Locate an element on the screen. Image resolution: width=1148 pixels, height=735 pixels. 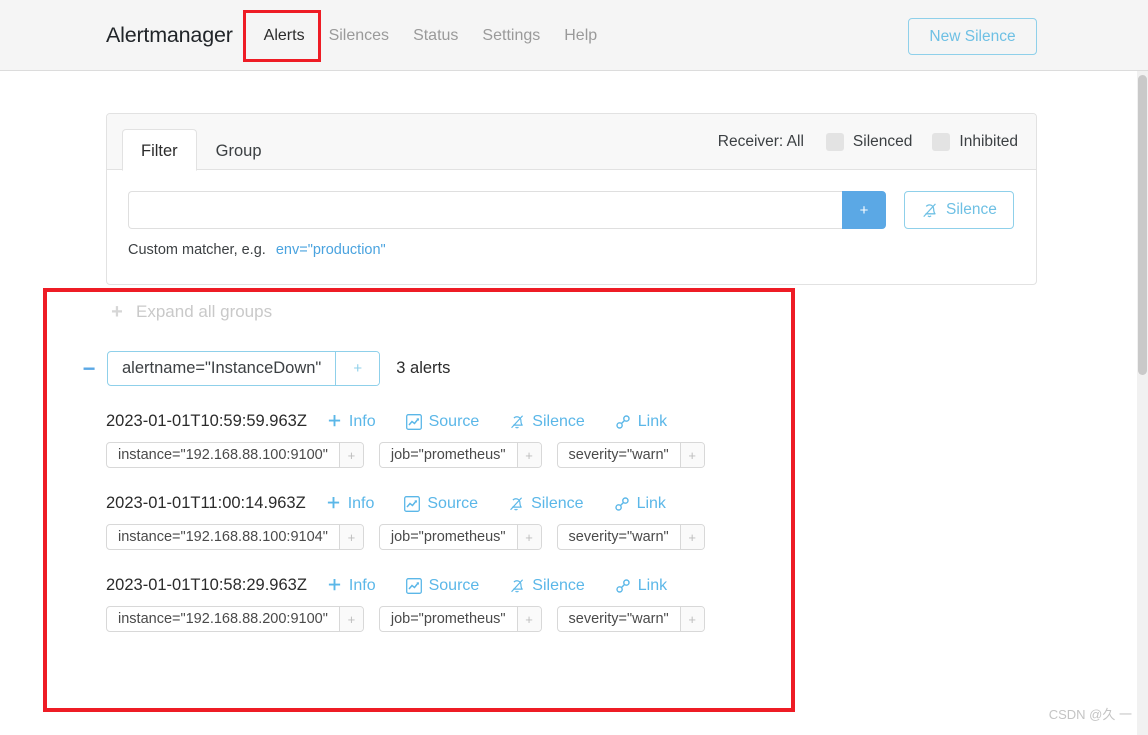
expand-all-groups-label: Expand all groups is located at coordinates (204, 311).